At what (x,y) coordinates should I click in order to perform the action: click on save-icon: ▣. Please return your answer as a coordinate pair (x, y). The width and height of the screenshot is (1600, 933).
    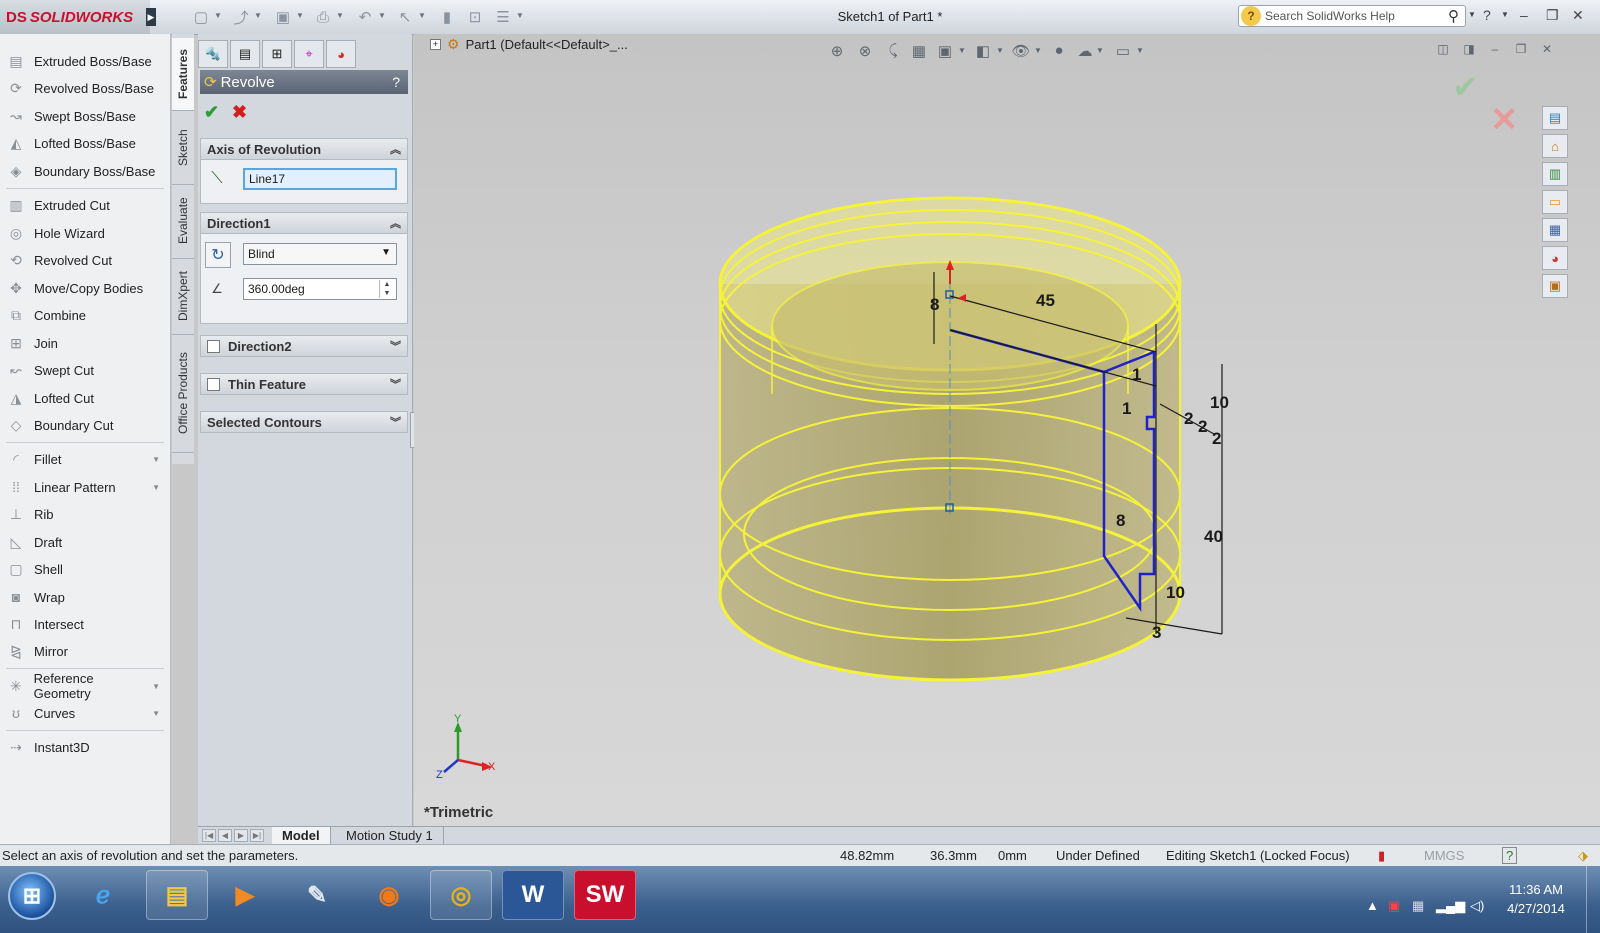
    Looking at the image, I should click on (283, 17).